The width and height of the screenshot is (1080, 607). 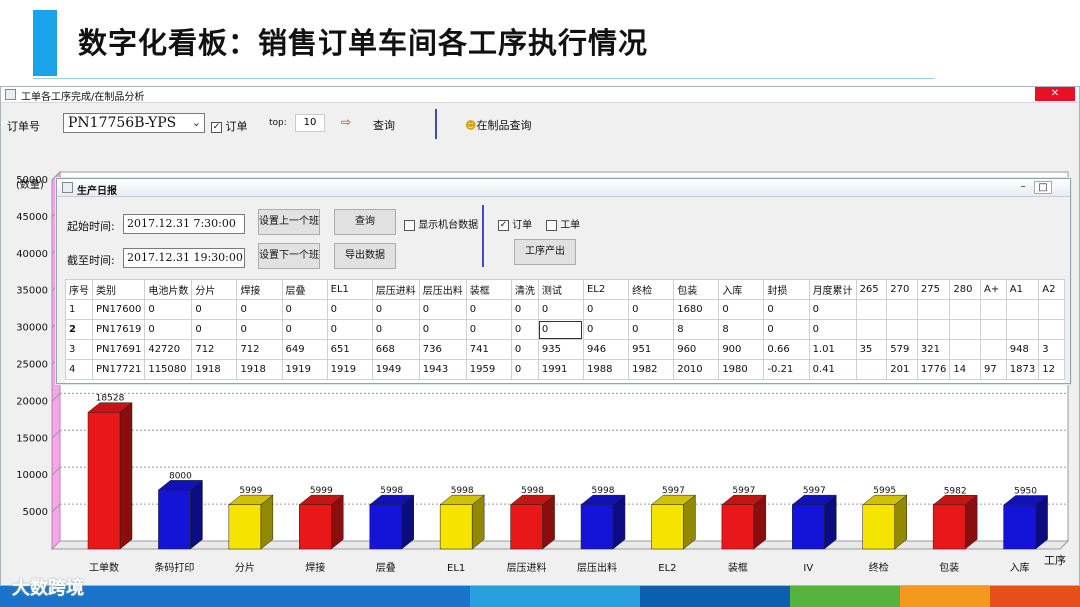 I want to click on table-cell: 1919, so click(x=349, y=369).